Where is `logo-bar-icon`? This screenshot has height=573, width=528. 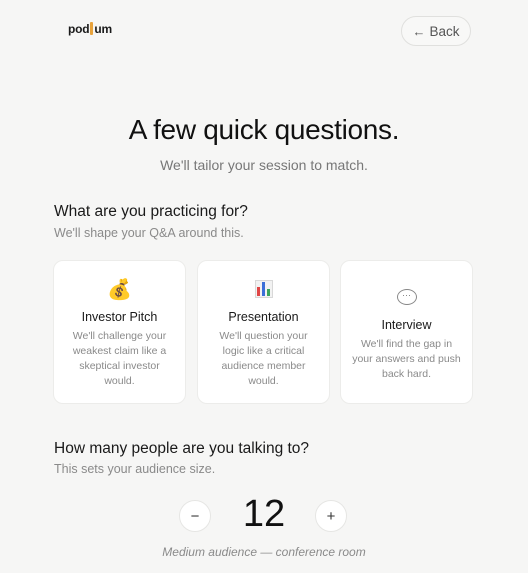 logo-bar-icon is located at coordinates (92, 28).